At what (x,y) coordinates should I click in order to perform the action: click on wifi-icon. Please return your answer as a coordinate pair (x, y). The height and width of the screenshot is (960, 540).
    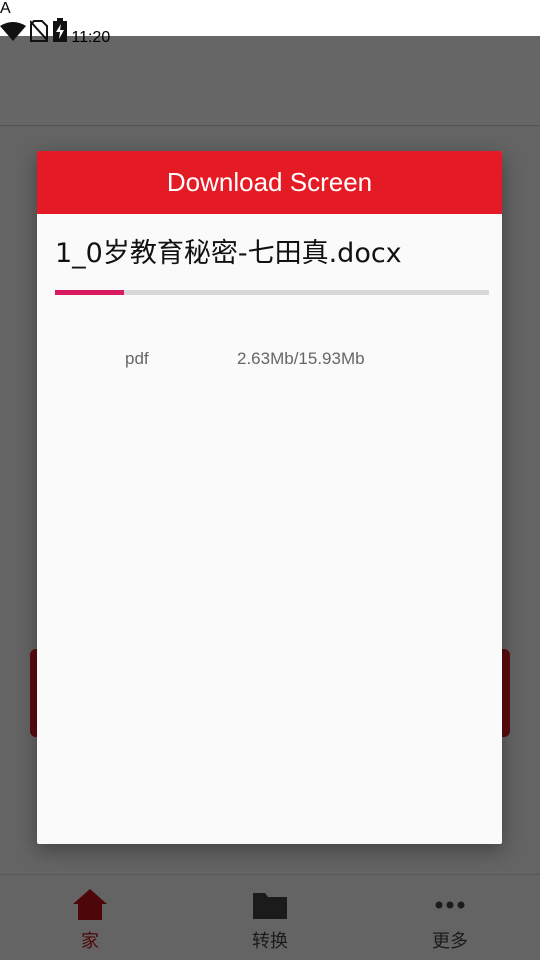
    Looking at the image, I should click on (13, 31).